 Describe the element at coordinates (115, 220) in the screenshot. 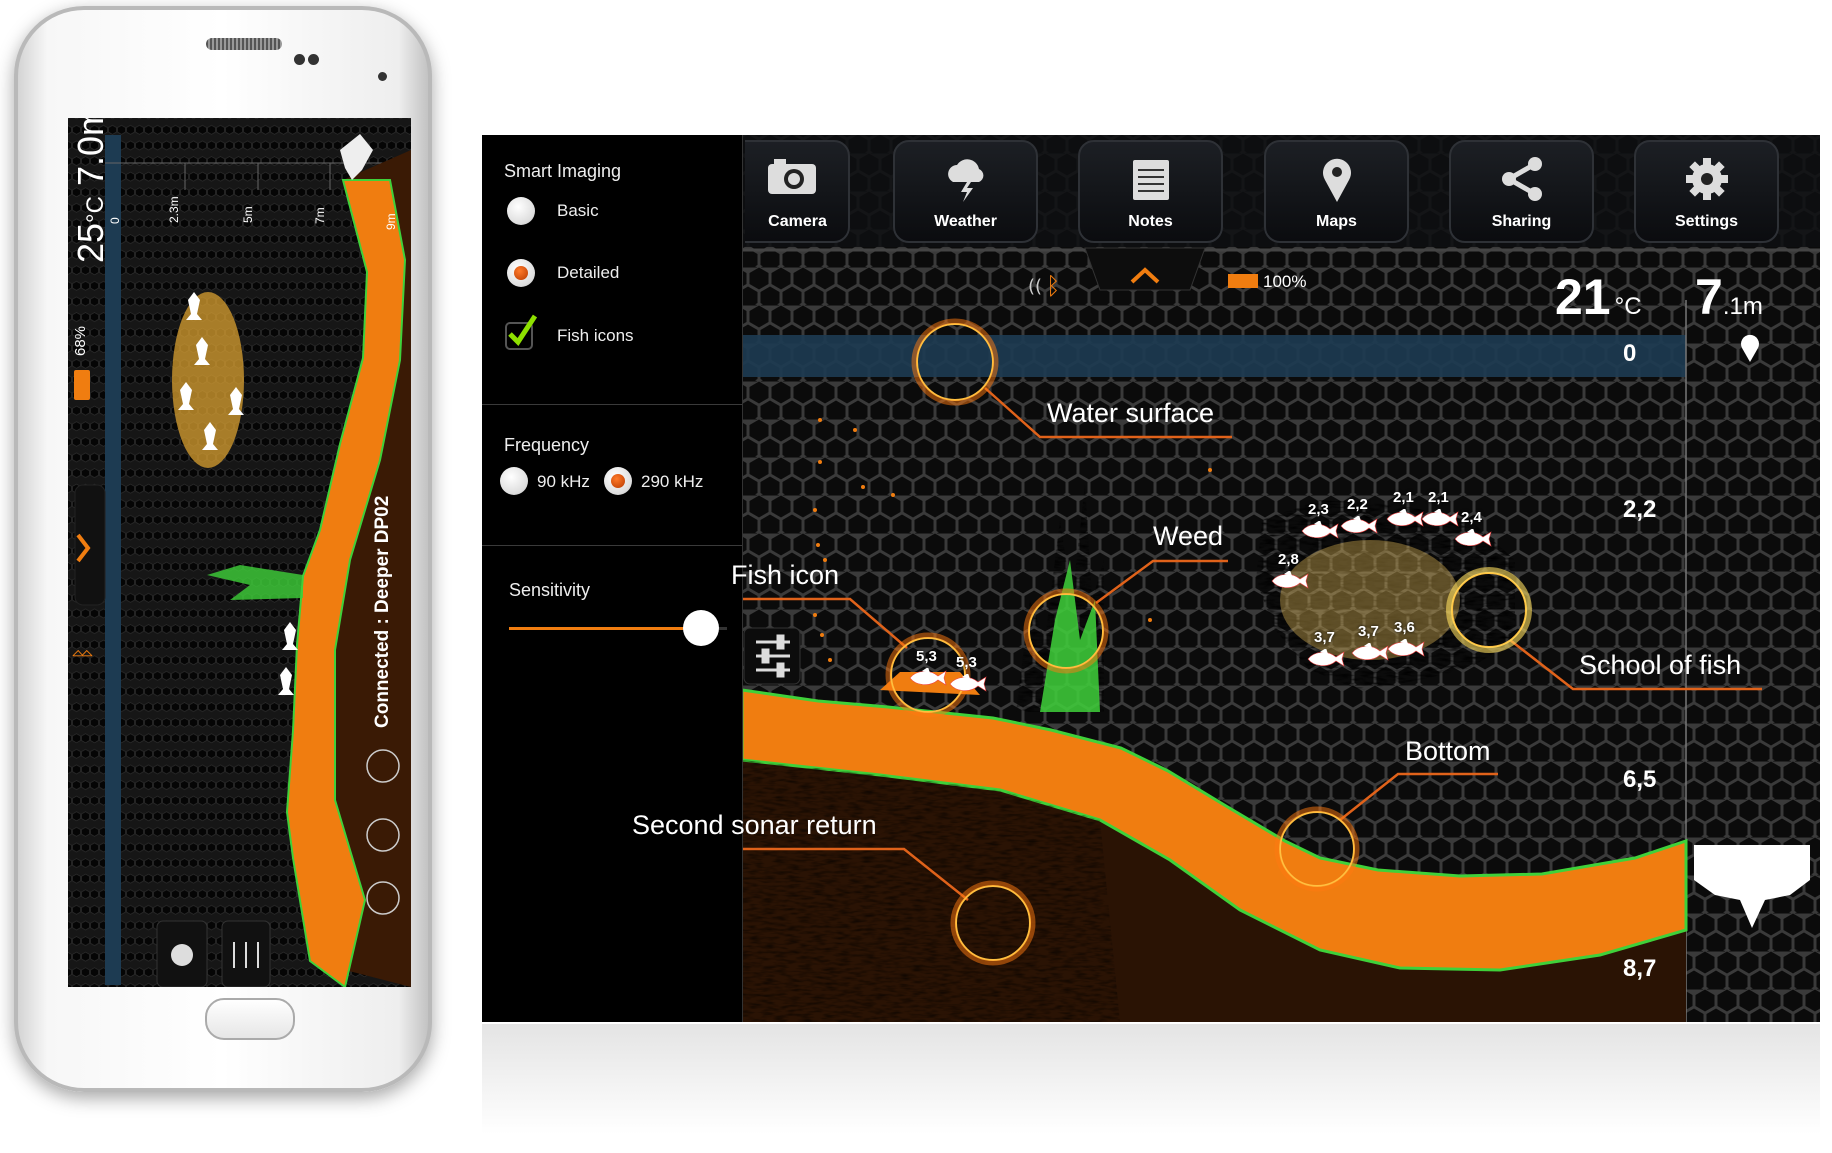

I see `phone-depth-tick: 0` at that location.